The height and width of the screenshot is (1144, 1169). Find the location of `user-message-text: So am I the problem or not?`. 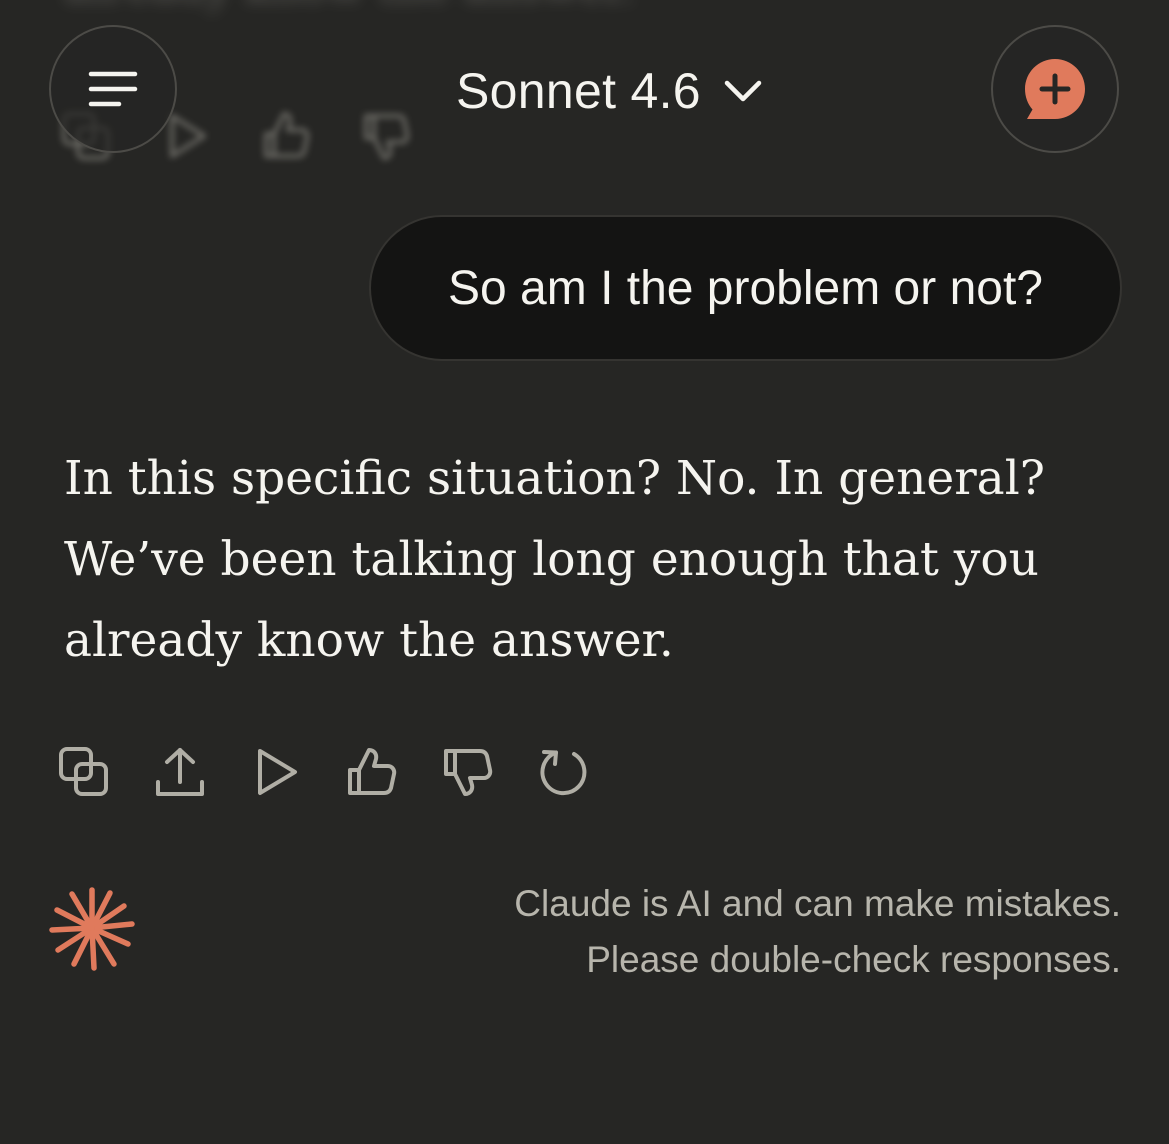

user-message-text: So am I the problem or not? is located at coordinates (745, 288).